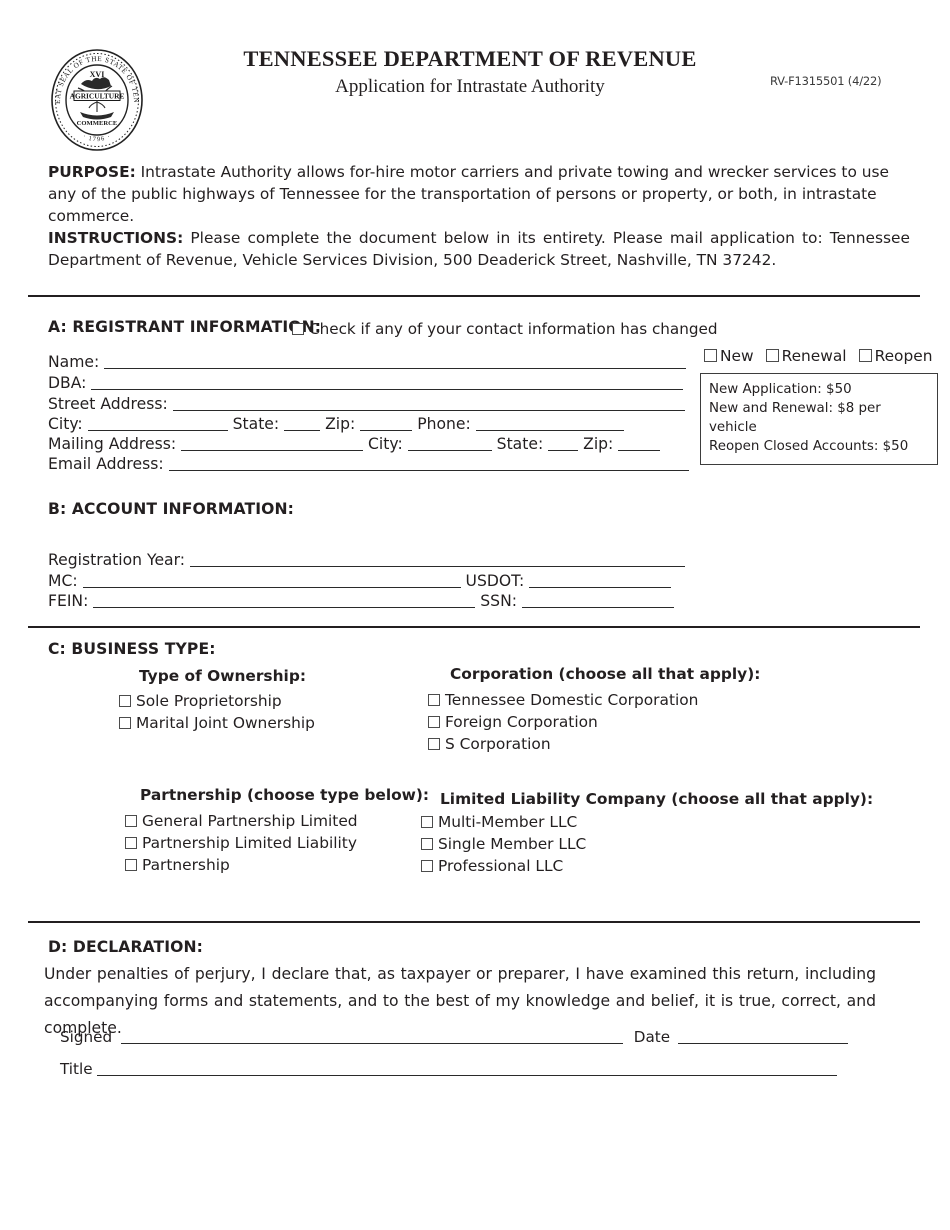 The height and width of the screenshot is (1230, 950). Describe the element at coordinates (116, 238) in the screenshot. I see `instructions-label: INSTRUCTIONS:` at that location.